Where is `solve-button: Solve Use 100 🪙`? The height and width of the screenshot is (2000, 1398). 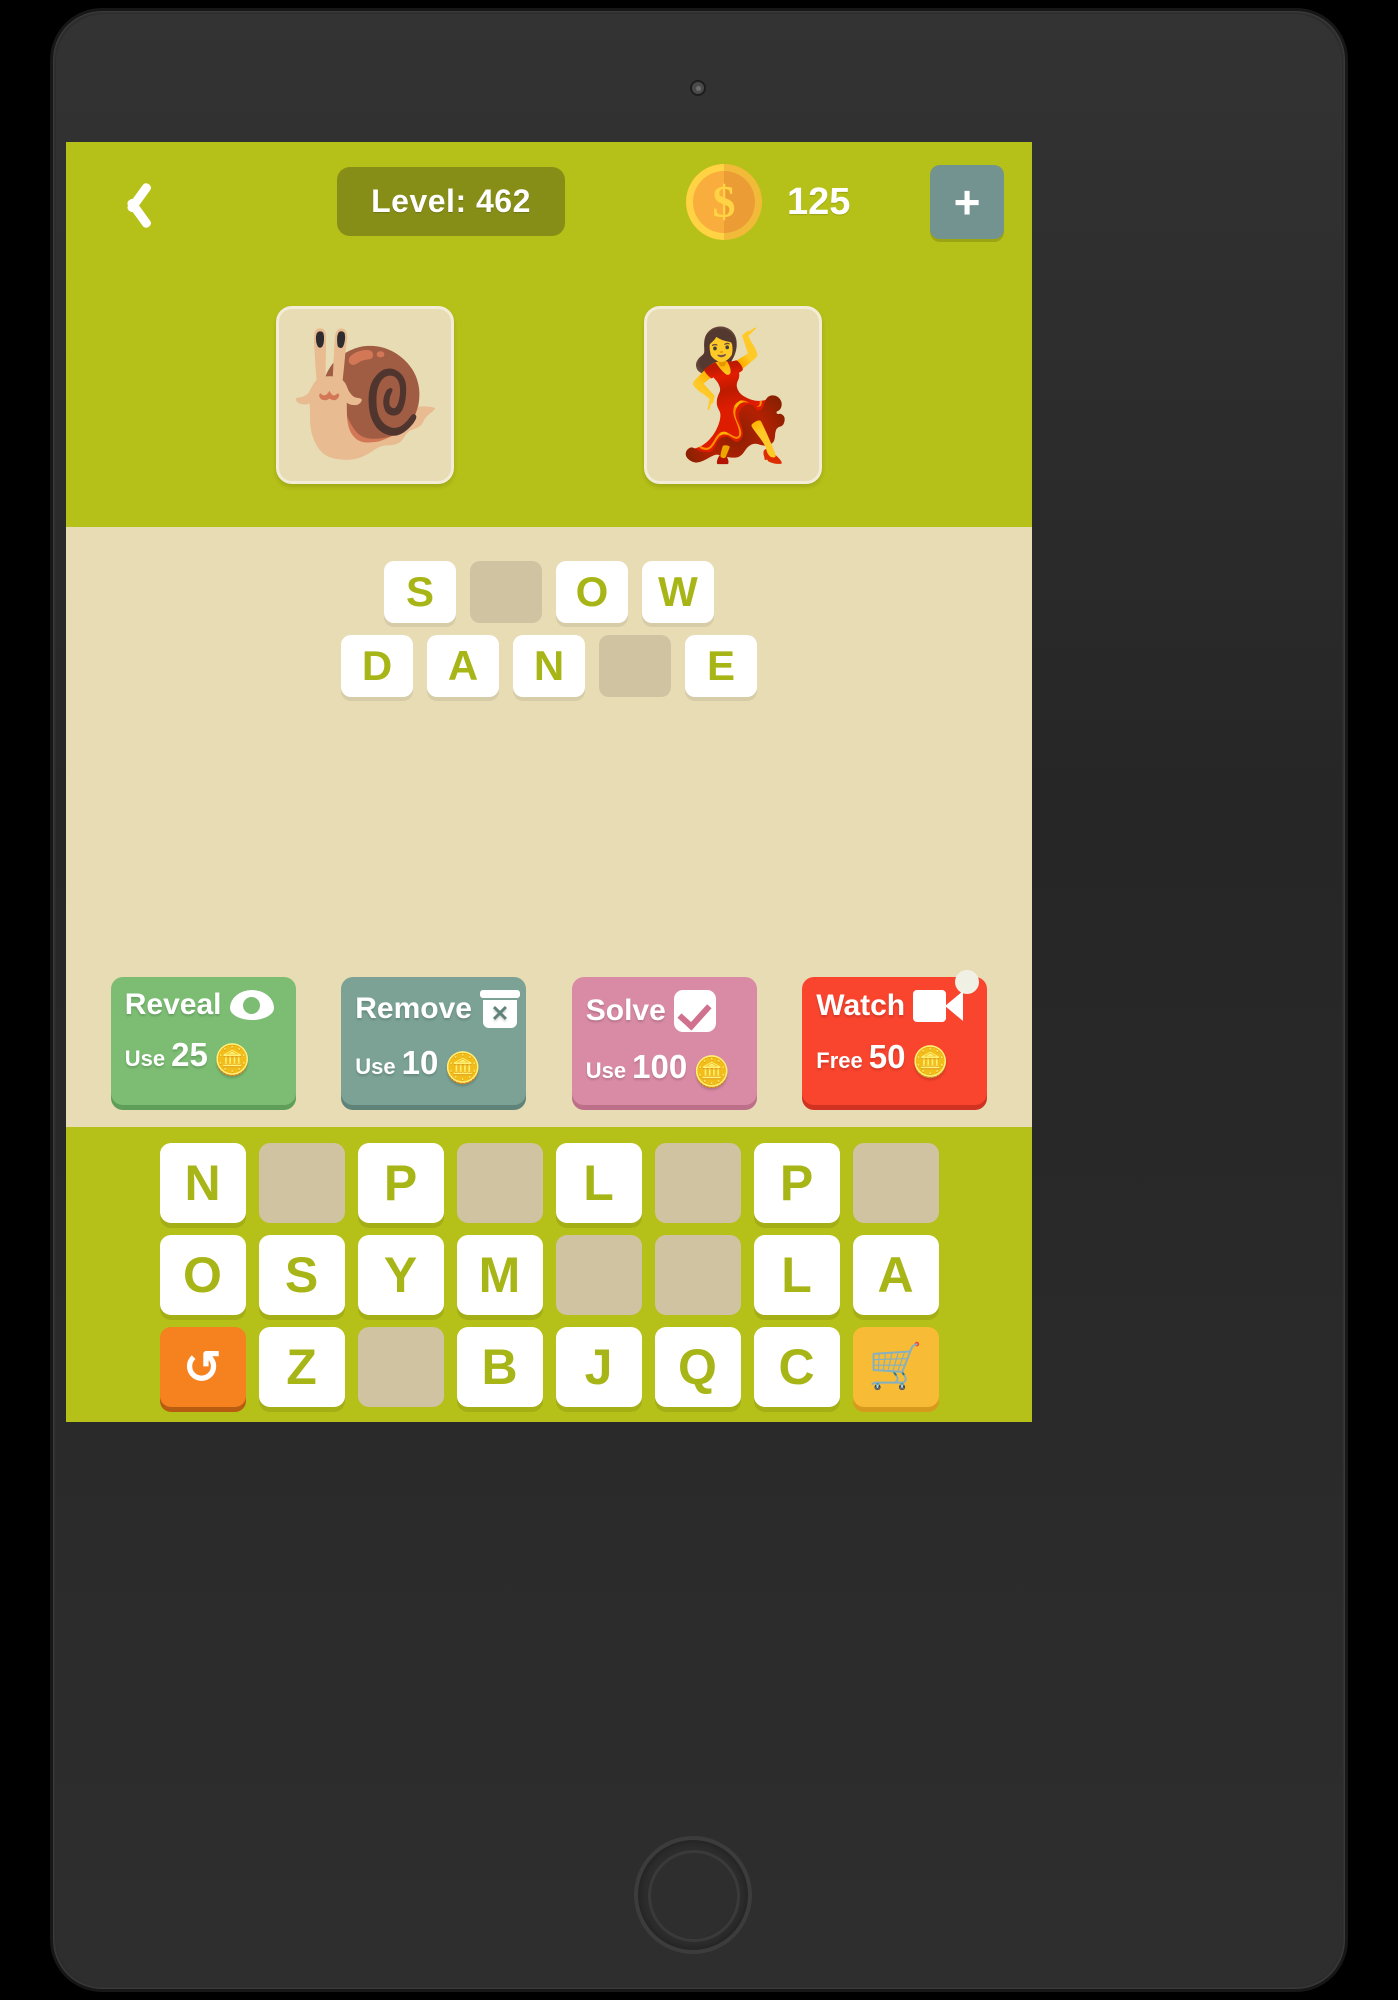 solve-button: Solve Use 100 🪙 is located at coordinates (664, 1041).